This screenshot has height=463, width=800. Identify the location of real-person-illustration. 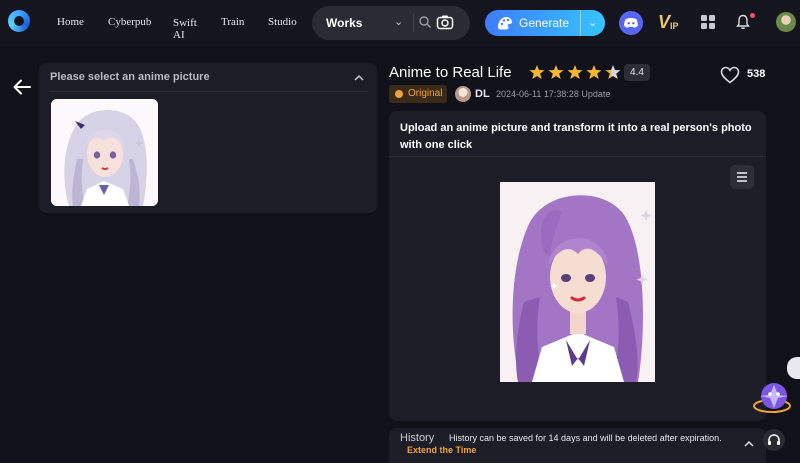
(577, 282).